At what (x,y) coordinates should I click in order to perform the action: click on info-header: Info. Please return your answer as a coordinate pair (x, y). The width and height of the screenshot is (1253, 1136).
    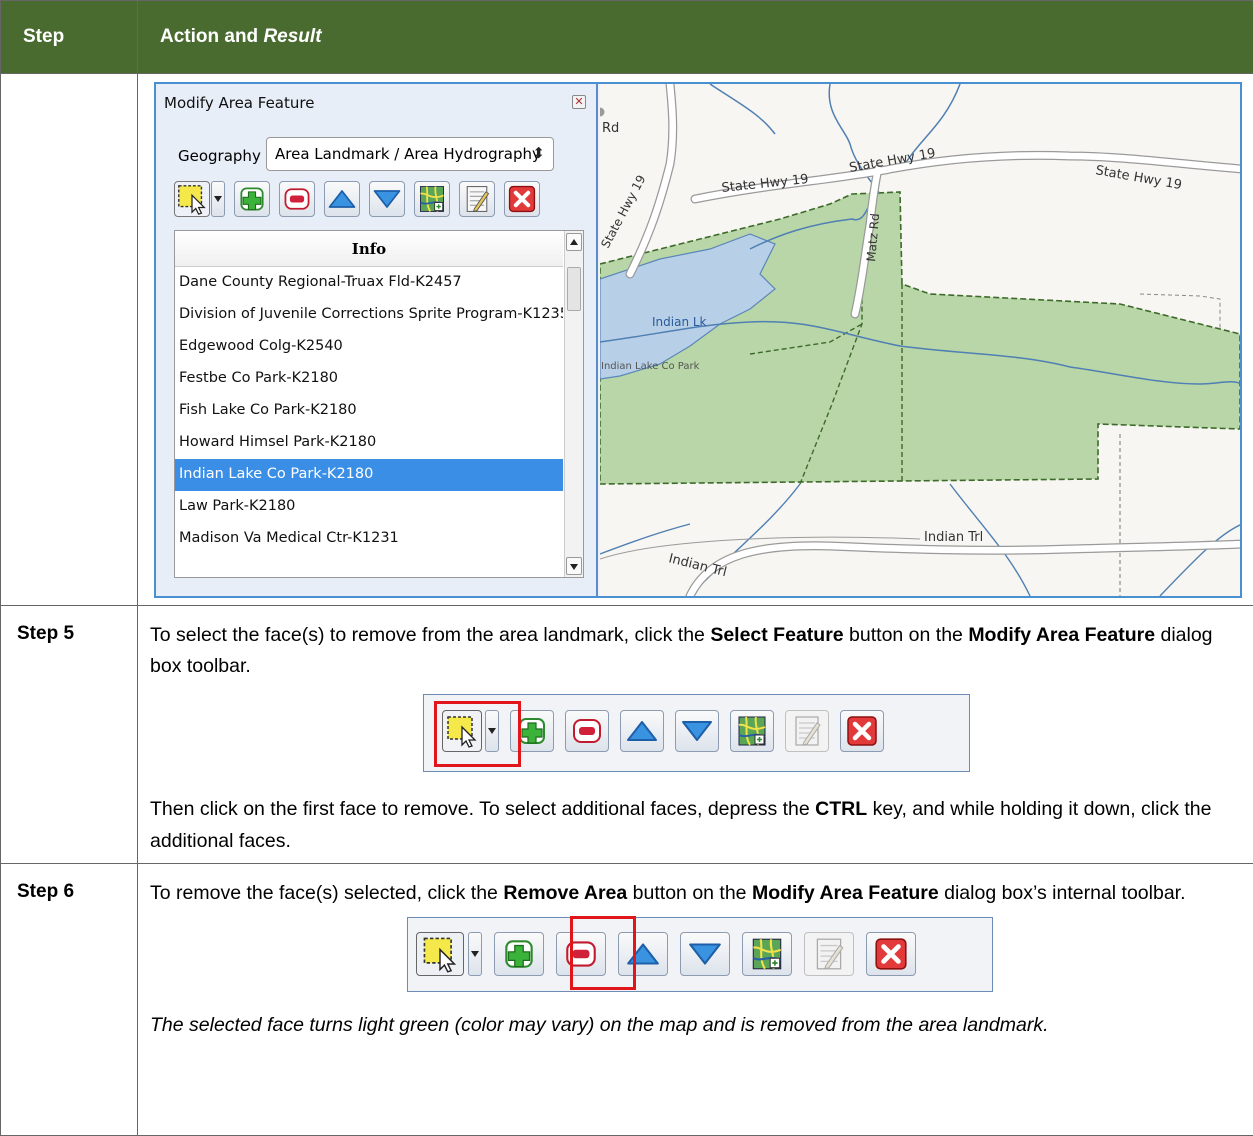
    Looking at the image, I should click on (369, 249).